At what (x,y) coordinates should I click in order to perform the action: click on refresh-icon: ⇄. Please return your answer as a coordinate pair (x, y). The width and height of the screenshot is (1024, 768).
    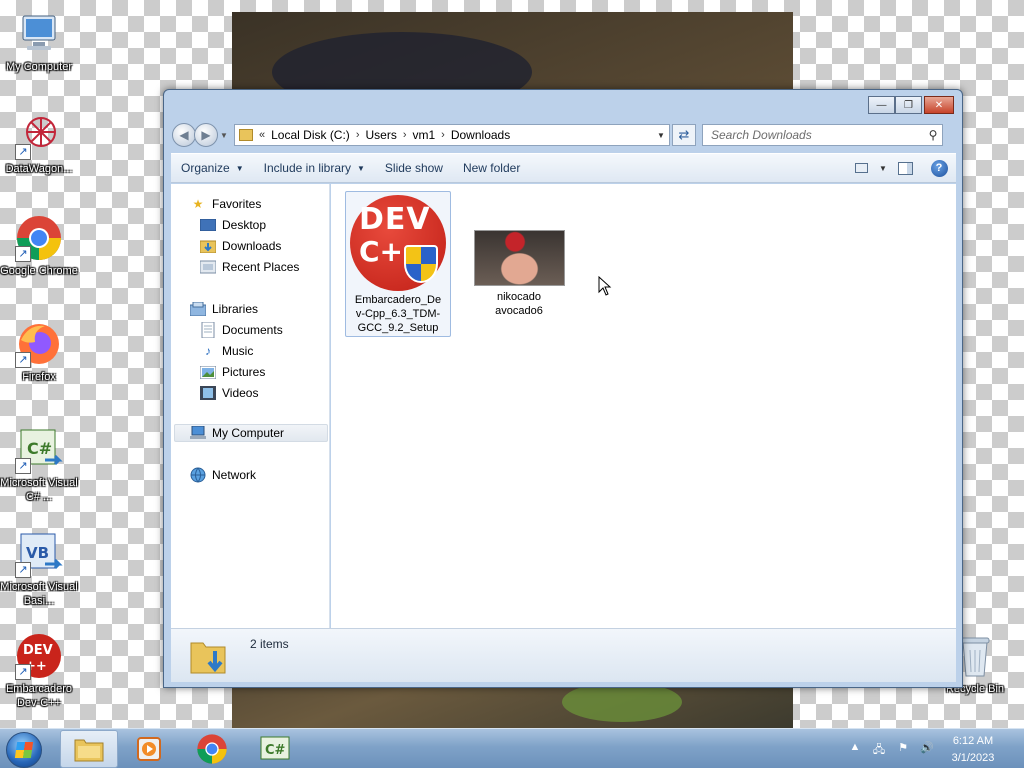
    Looking at the image, I should click on (684, 134).